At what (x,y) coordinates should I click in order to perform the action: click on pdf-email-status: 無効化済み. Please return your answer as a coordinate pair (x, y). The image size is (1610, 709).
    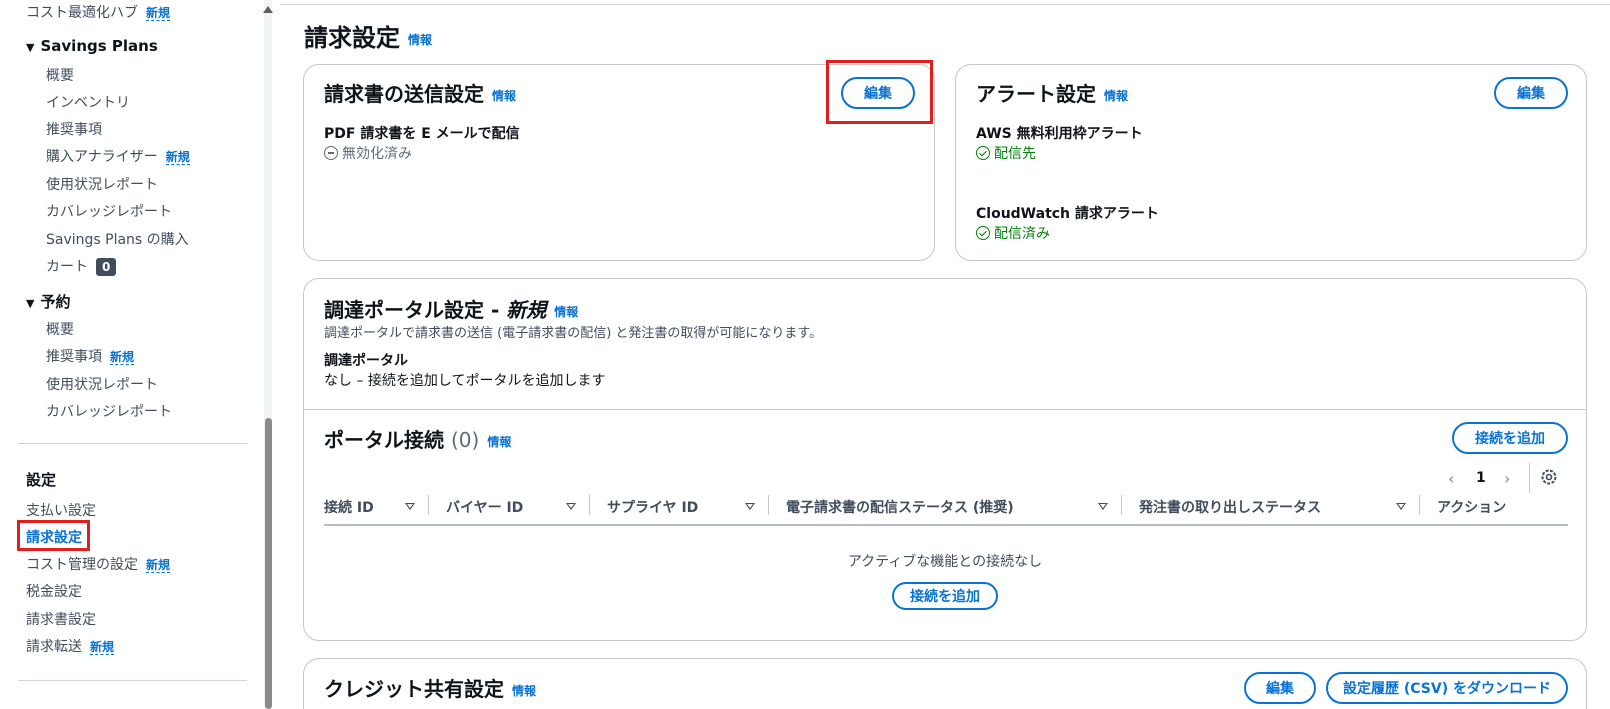
    Looking at the image, I should click on (368, 153).